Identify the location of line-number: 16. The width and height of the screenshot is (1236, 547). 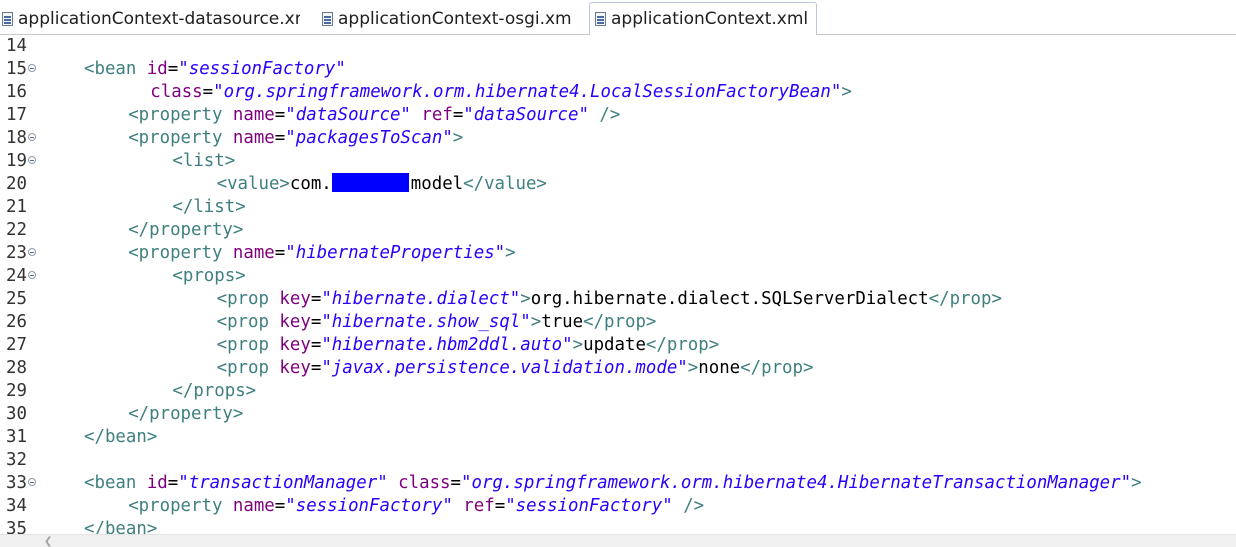
(16, 92).